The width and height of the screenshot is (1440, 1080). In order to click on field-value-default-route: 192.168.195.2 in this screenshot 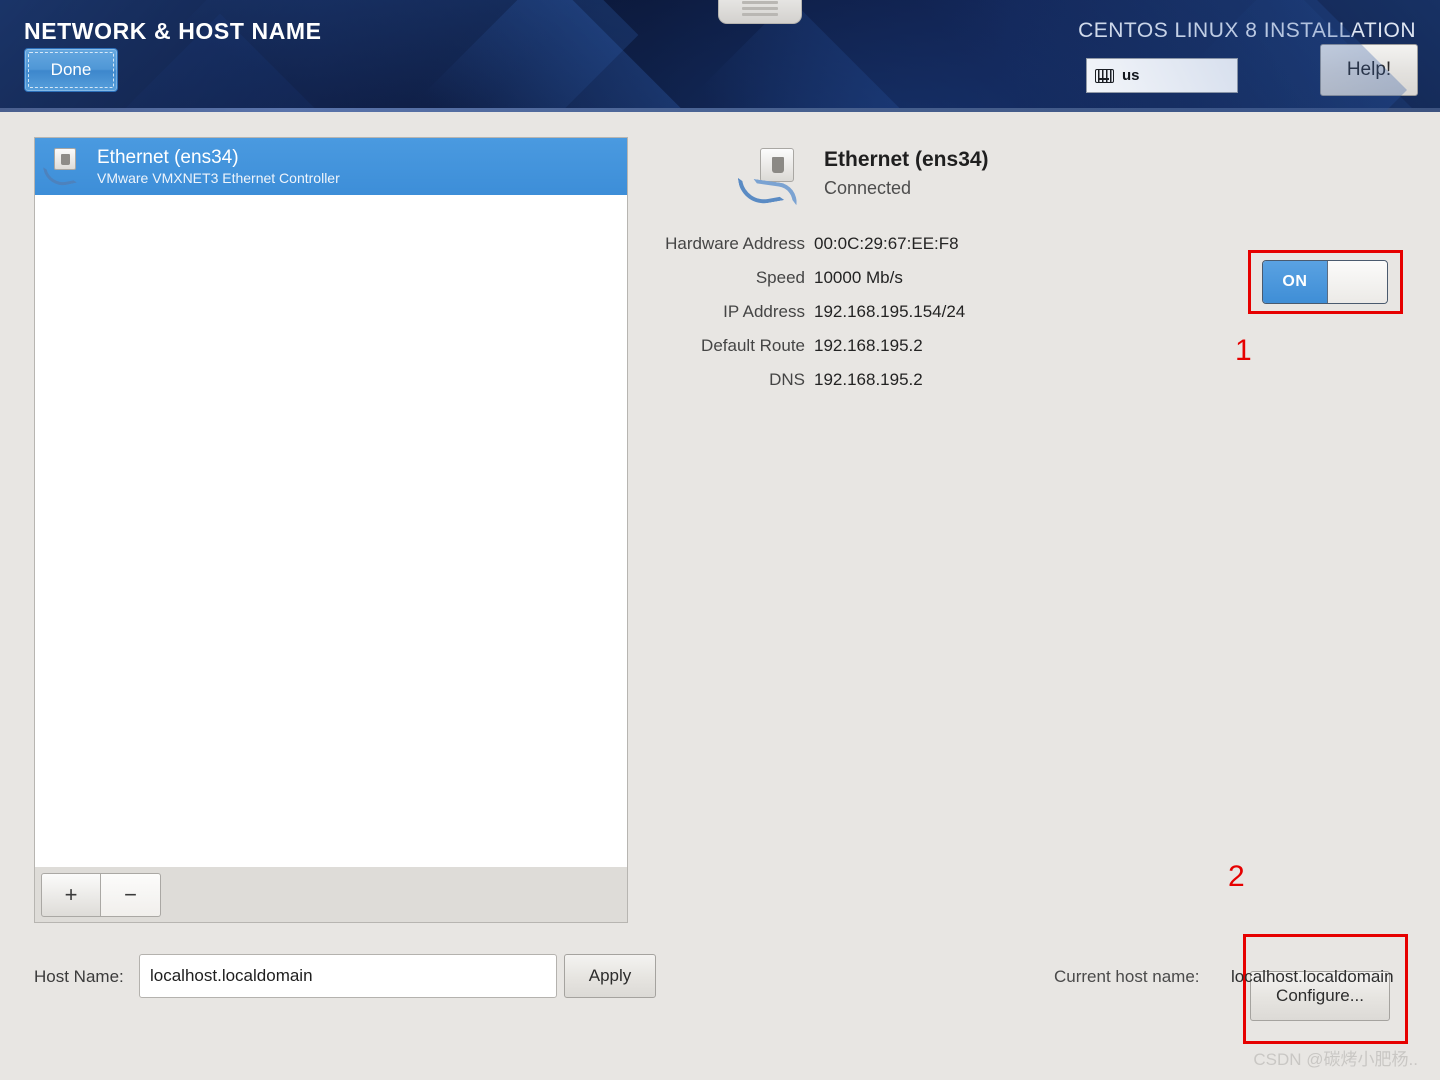, I will do `click(868, 345)`.